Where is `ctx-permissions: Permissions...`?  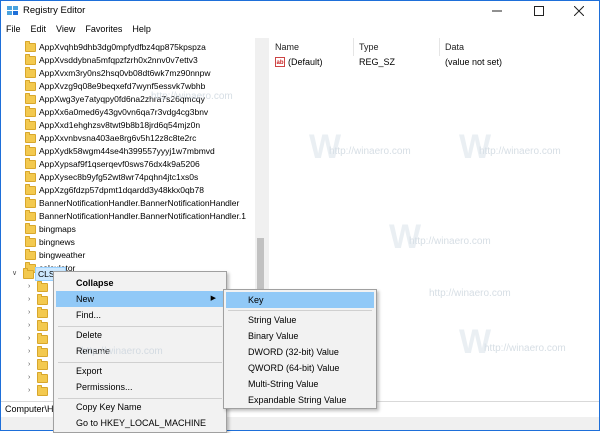
ctx-permissions: Permissions... is located at coordinates (140, 387).